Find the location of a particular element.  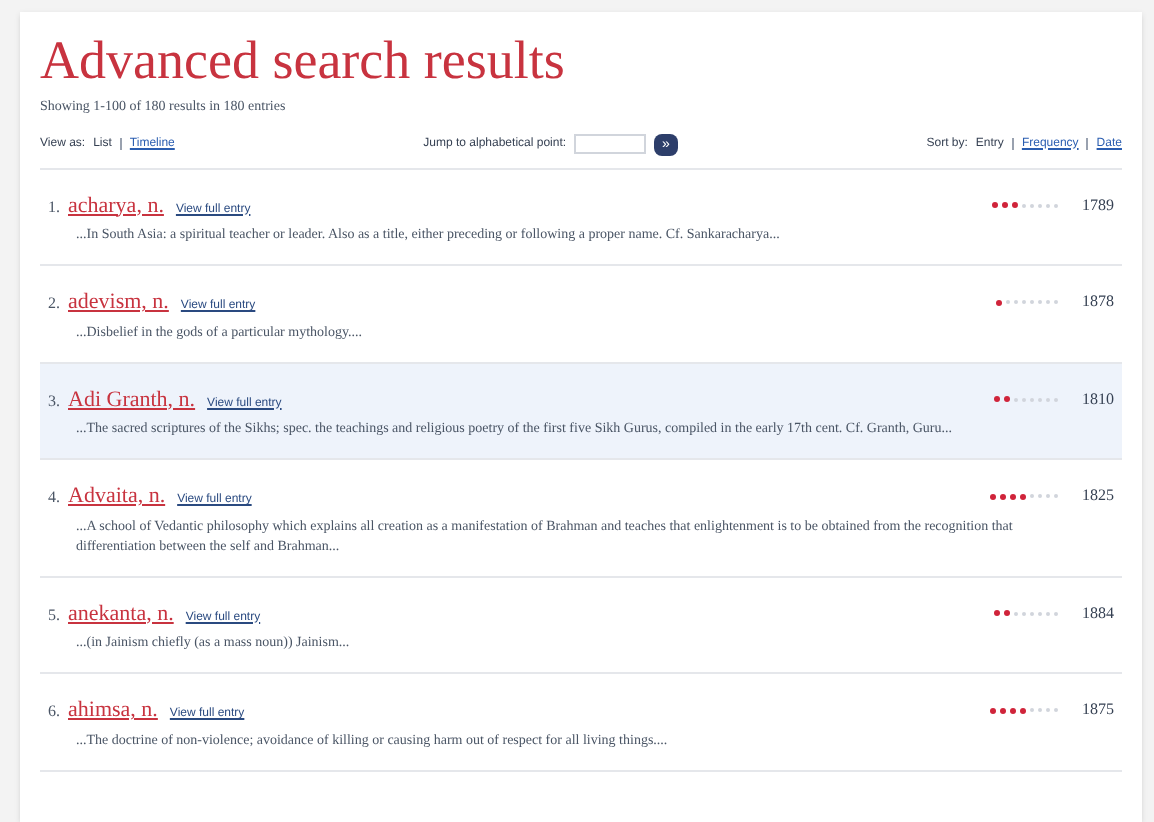

headword-link: Adi Granth, n. is located at coordinates (132, 399).